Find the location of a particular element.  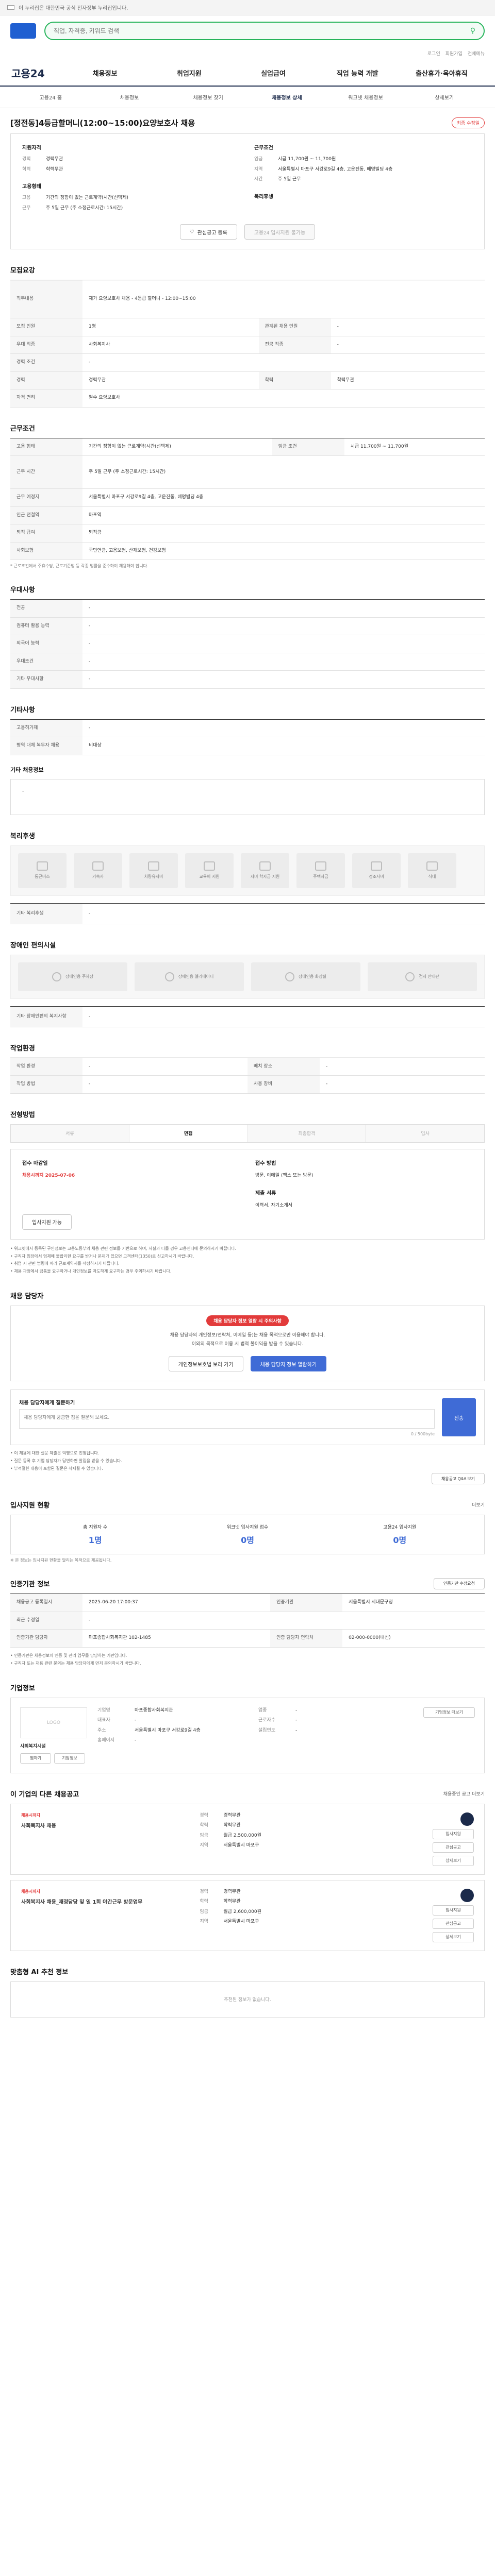

join-link: 회원가입 is located at coordinates (454, 53).